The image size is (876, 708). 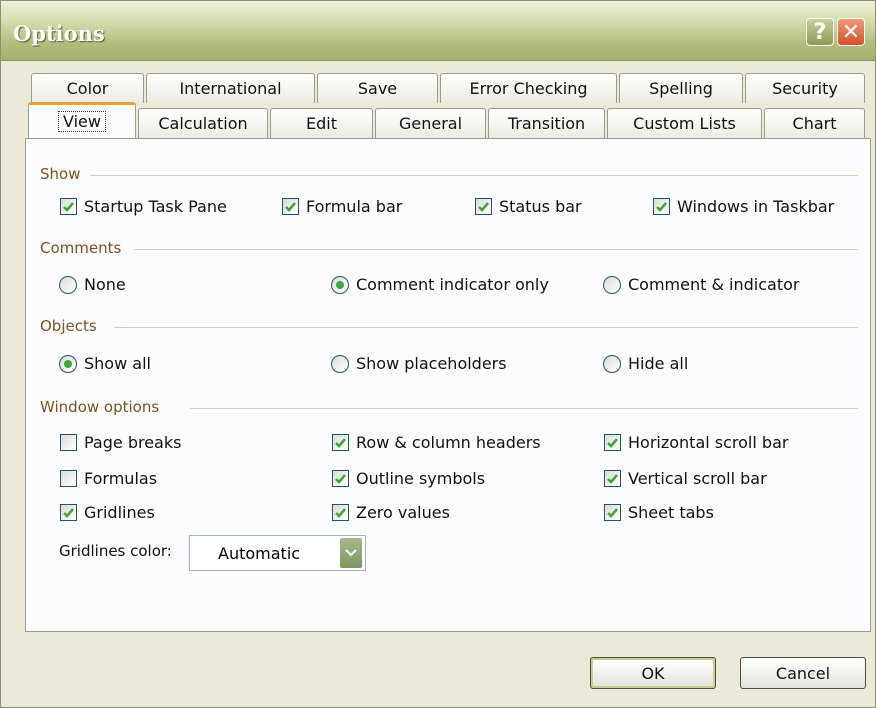 I want to click on tab-international: International, so click(x=230, y=88).